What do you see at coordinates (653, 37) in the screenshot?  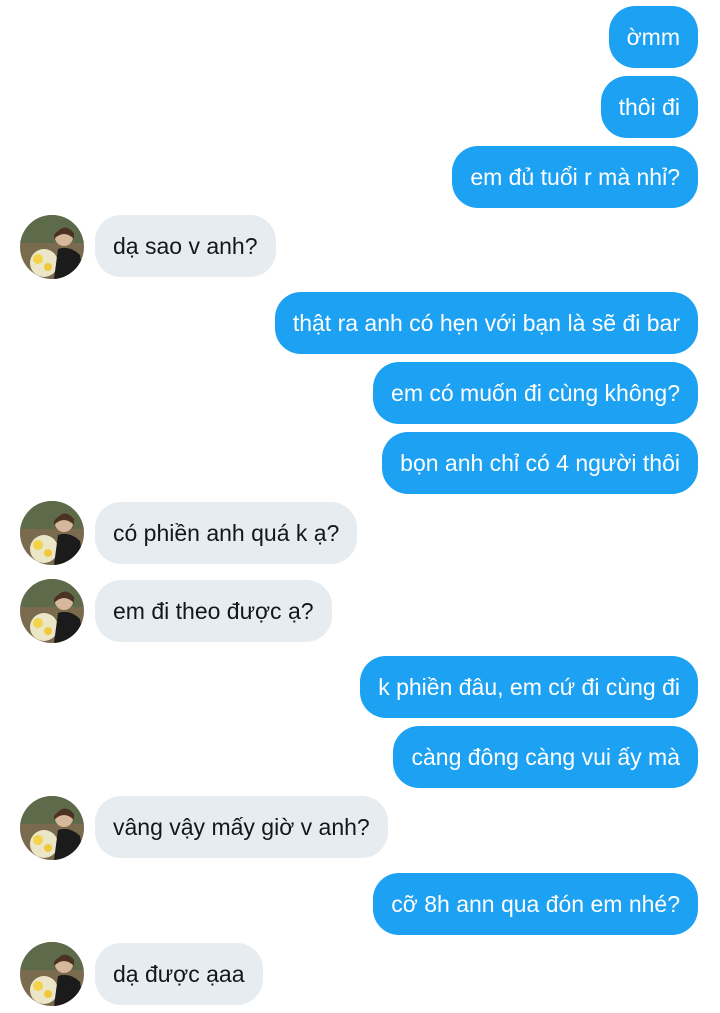 I see `sent-message-bubble: ờmm` at bounding box center [653, 37].